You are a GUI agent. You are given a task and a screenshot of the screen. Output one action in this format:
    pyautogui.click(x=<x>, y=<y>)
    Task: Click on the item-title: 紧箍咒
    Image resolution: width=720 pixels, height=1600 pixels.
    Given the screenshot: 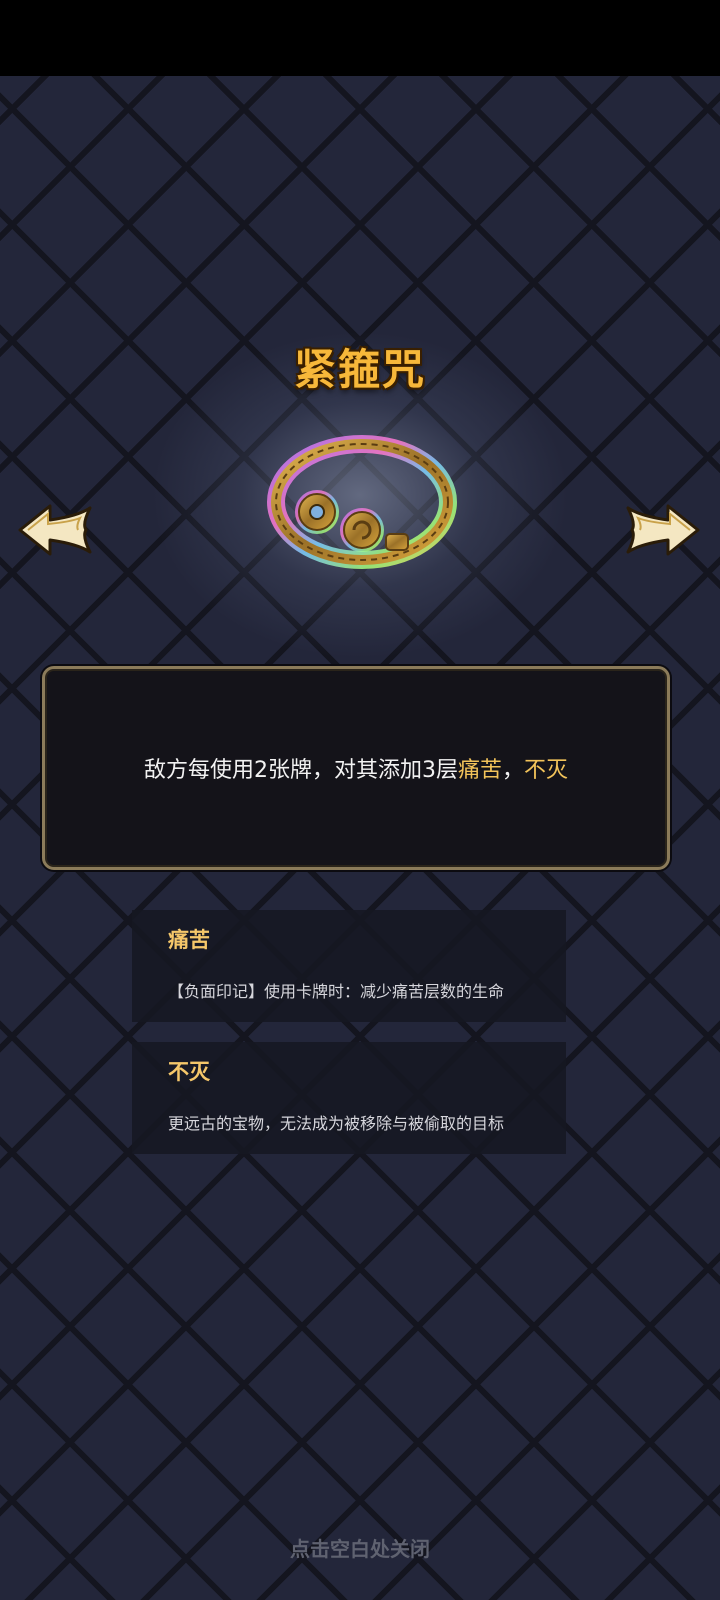 What is the action you would take?
    pyautogui.click(x=359, y=369)
    